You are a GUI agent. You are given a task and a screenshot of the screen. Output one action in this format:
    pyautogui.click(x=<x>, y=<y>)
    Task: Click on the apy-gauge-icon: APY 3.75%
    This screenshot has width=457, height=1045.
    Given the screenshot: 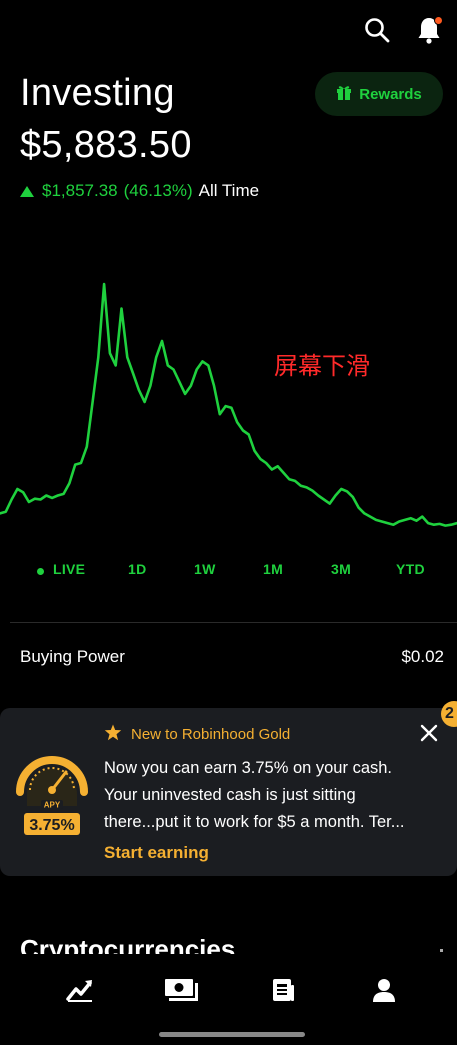 What is the action you would take?
    pyautogui.click(x=52, y=795)
    